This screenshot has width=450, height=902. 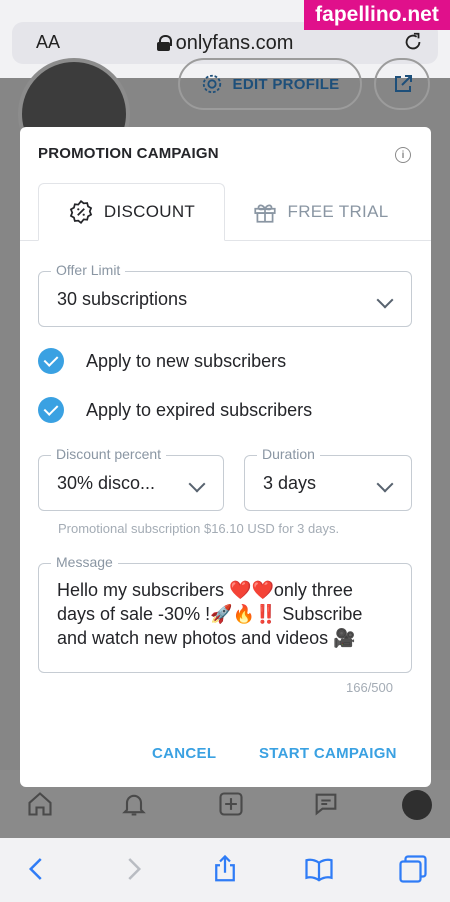 What do you see at coordinates (328, 753) in the screenshot?
I see `start-campaign-button: START CAMPAIGN` at bounding box center [328, 753].